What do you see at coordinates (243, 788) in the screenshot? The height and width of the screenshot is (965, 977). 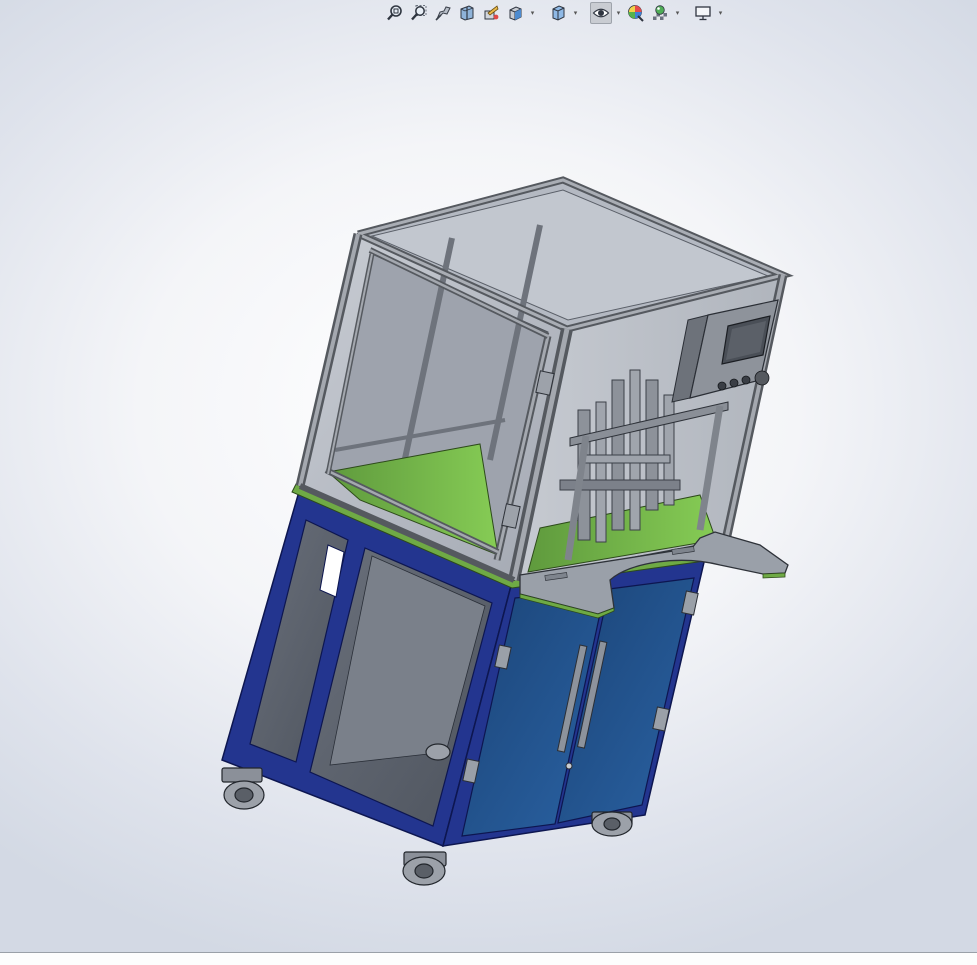 I see `caster-front-left` at bounding box center [243, 788].